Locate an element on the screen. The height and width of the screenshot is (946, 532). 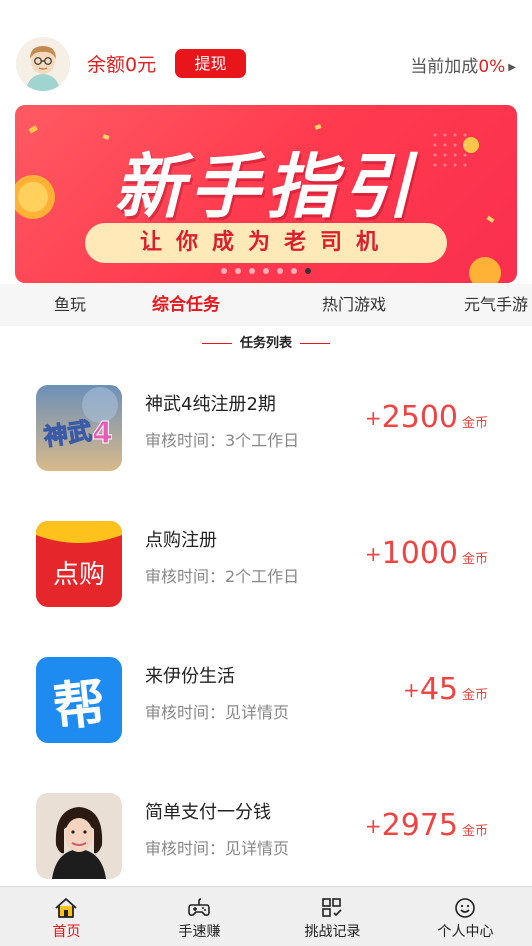
task-reward: +1000 is located at coordinates (411, 553).